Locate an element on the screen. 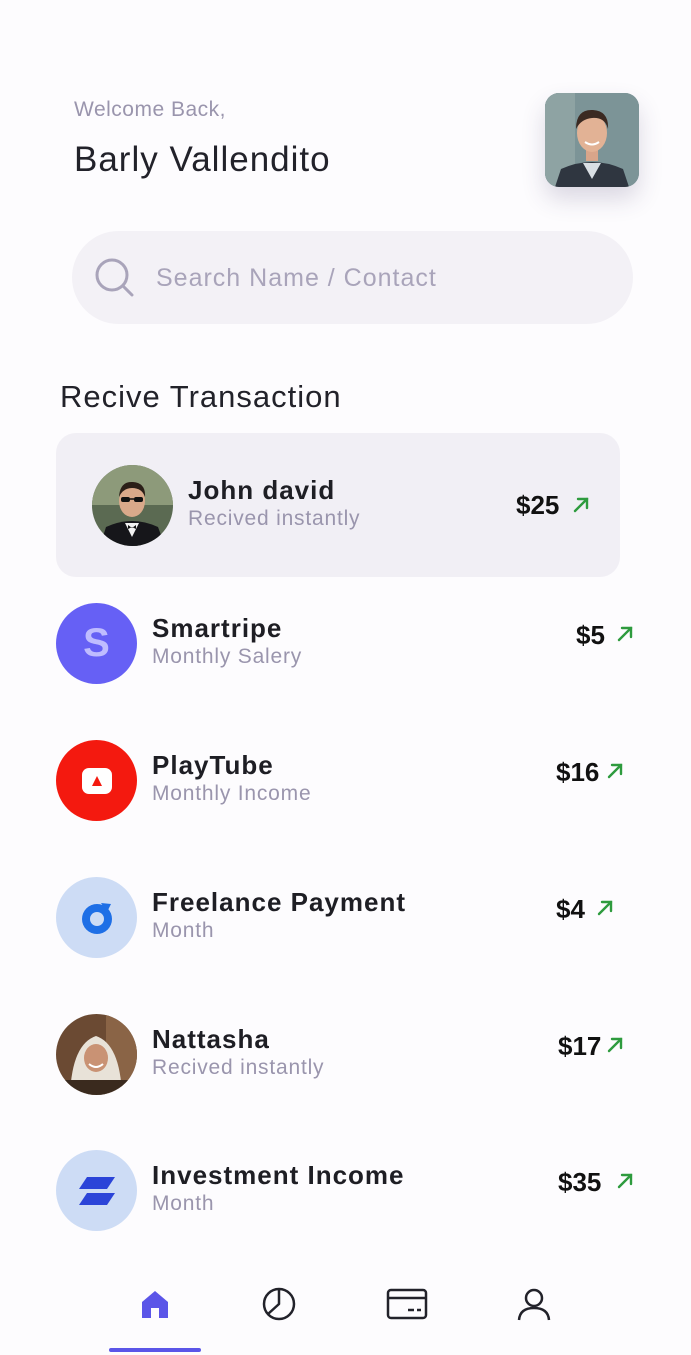  transaction-item-smartripe: S Smartripe Monthly Salery $5 is located at coordinates (344, 645).